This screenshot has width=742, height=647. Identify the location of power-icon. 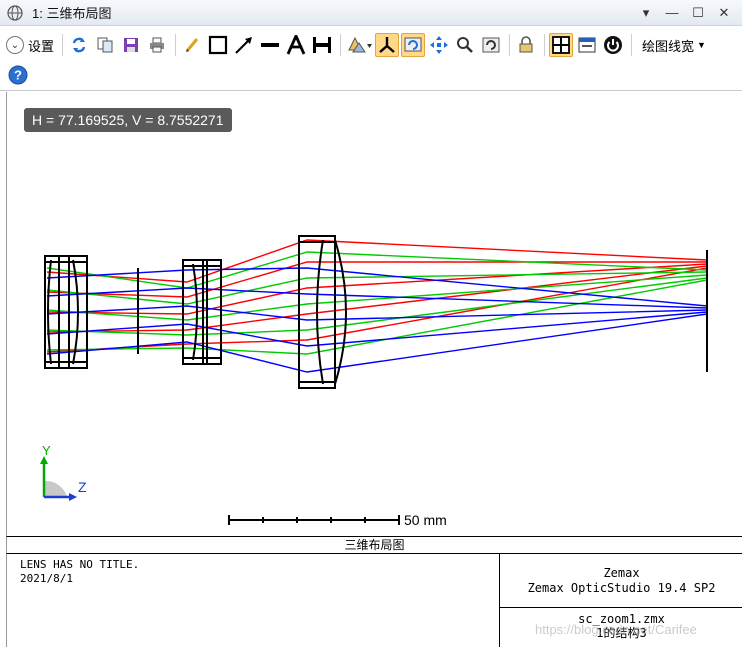
(613, 45).